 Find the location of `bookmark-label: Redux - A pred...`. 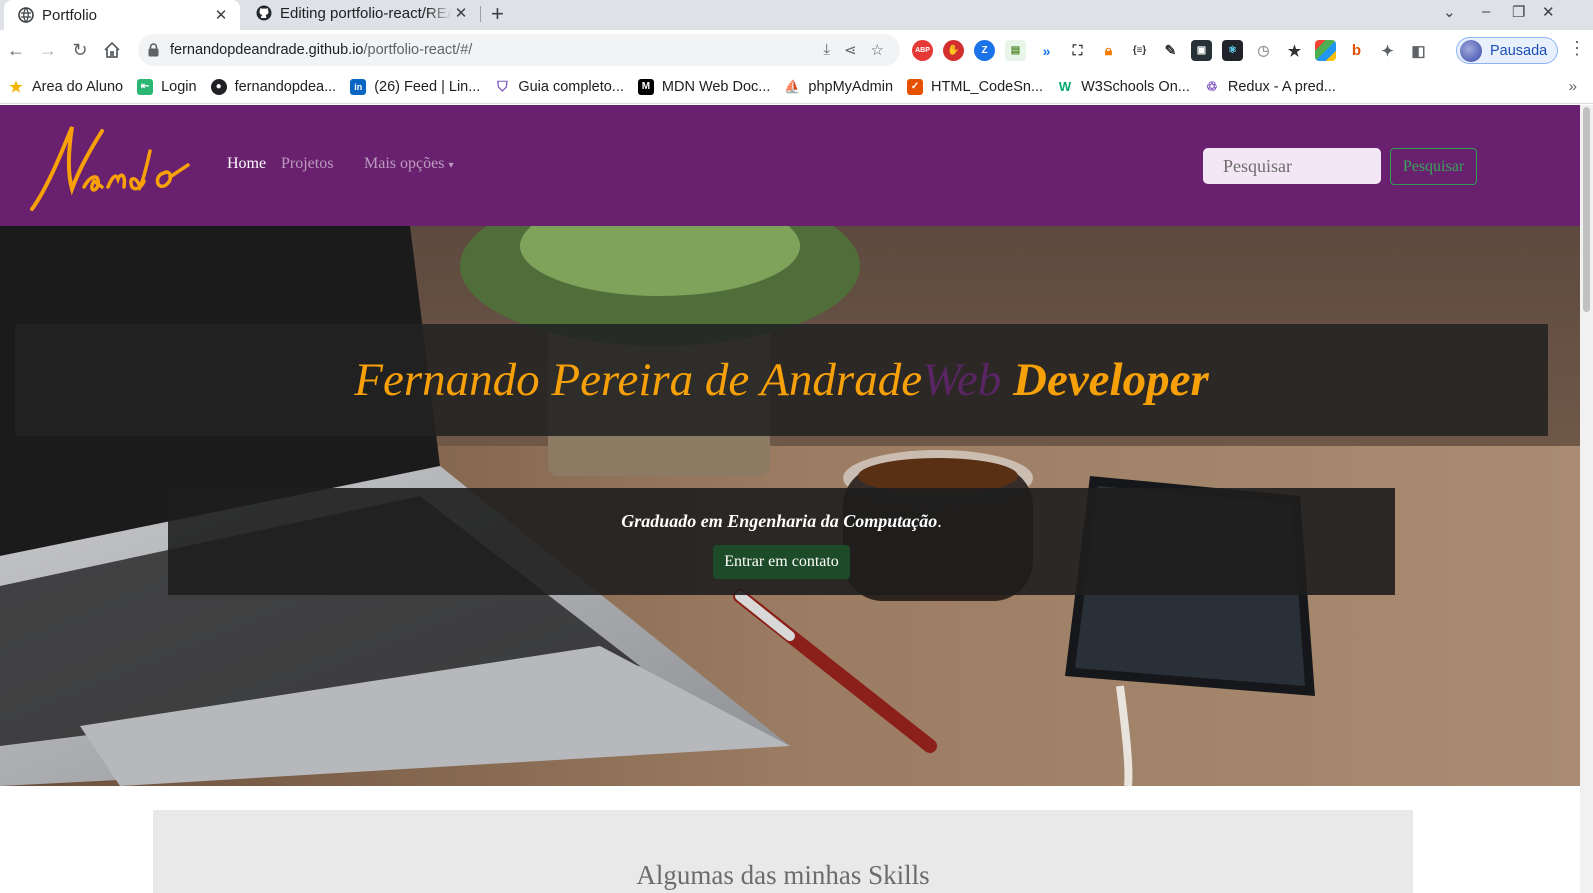

bookmark-label: Redux - A pred... is located at coordinates (1281, 86).